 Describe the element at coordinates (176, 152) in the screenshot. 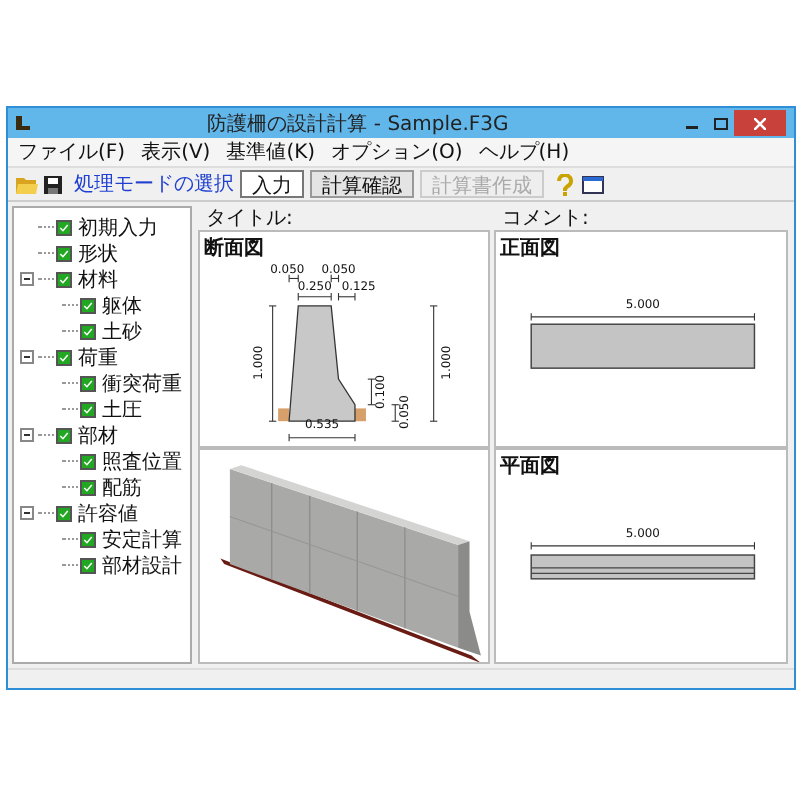

I see `menu-item: 表示(V)` at that location.